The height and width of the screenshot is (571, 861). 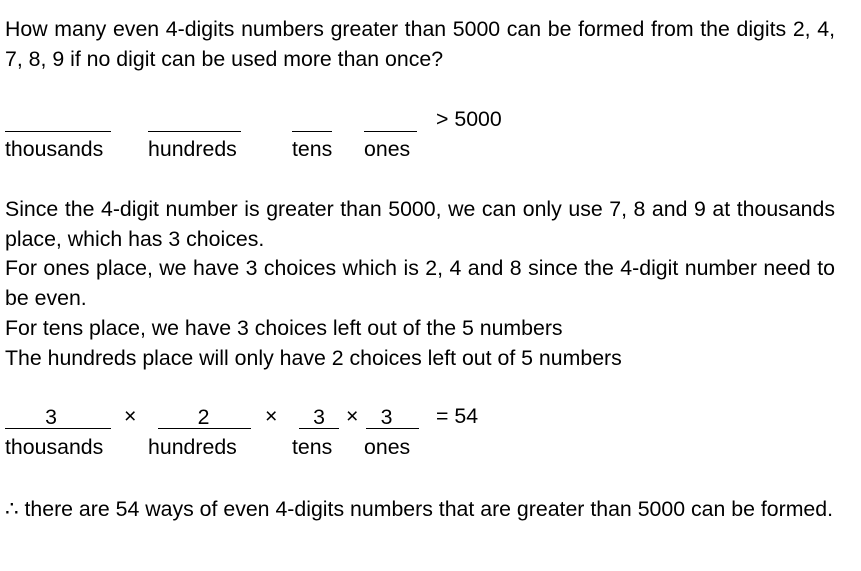 I want to click on result-text: = 54, so click(x=457, y=416).